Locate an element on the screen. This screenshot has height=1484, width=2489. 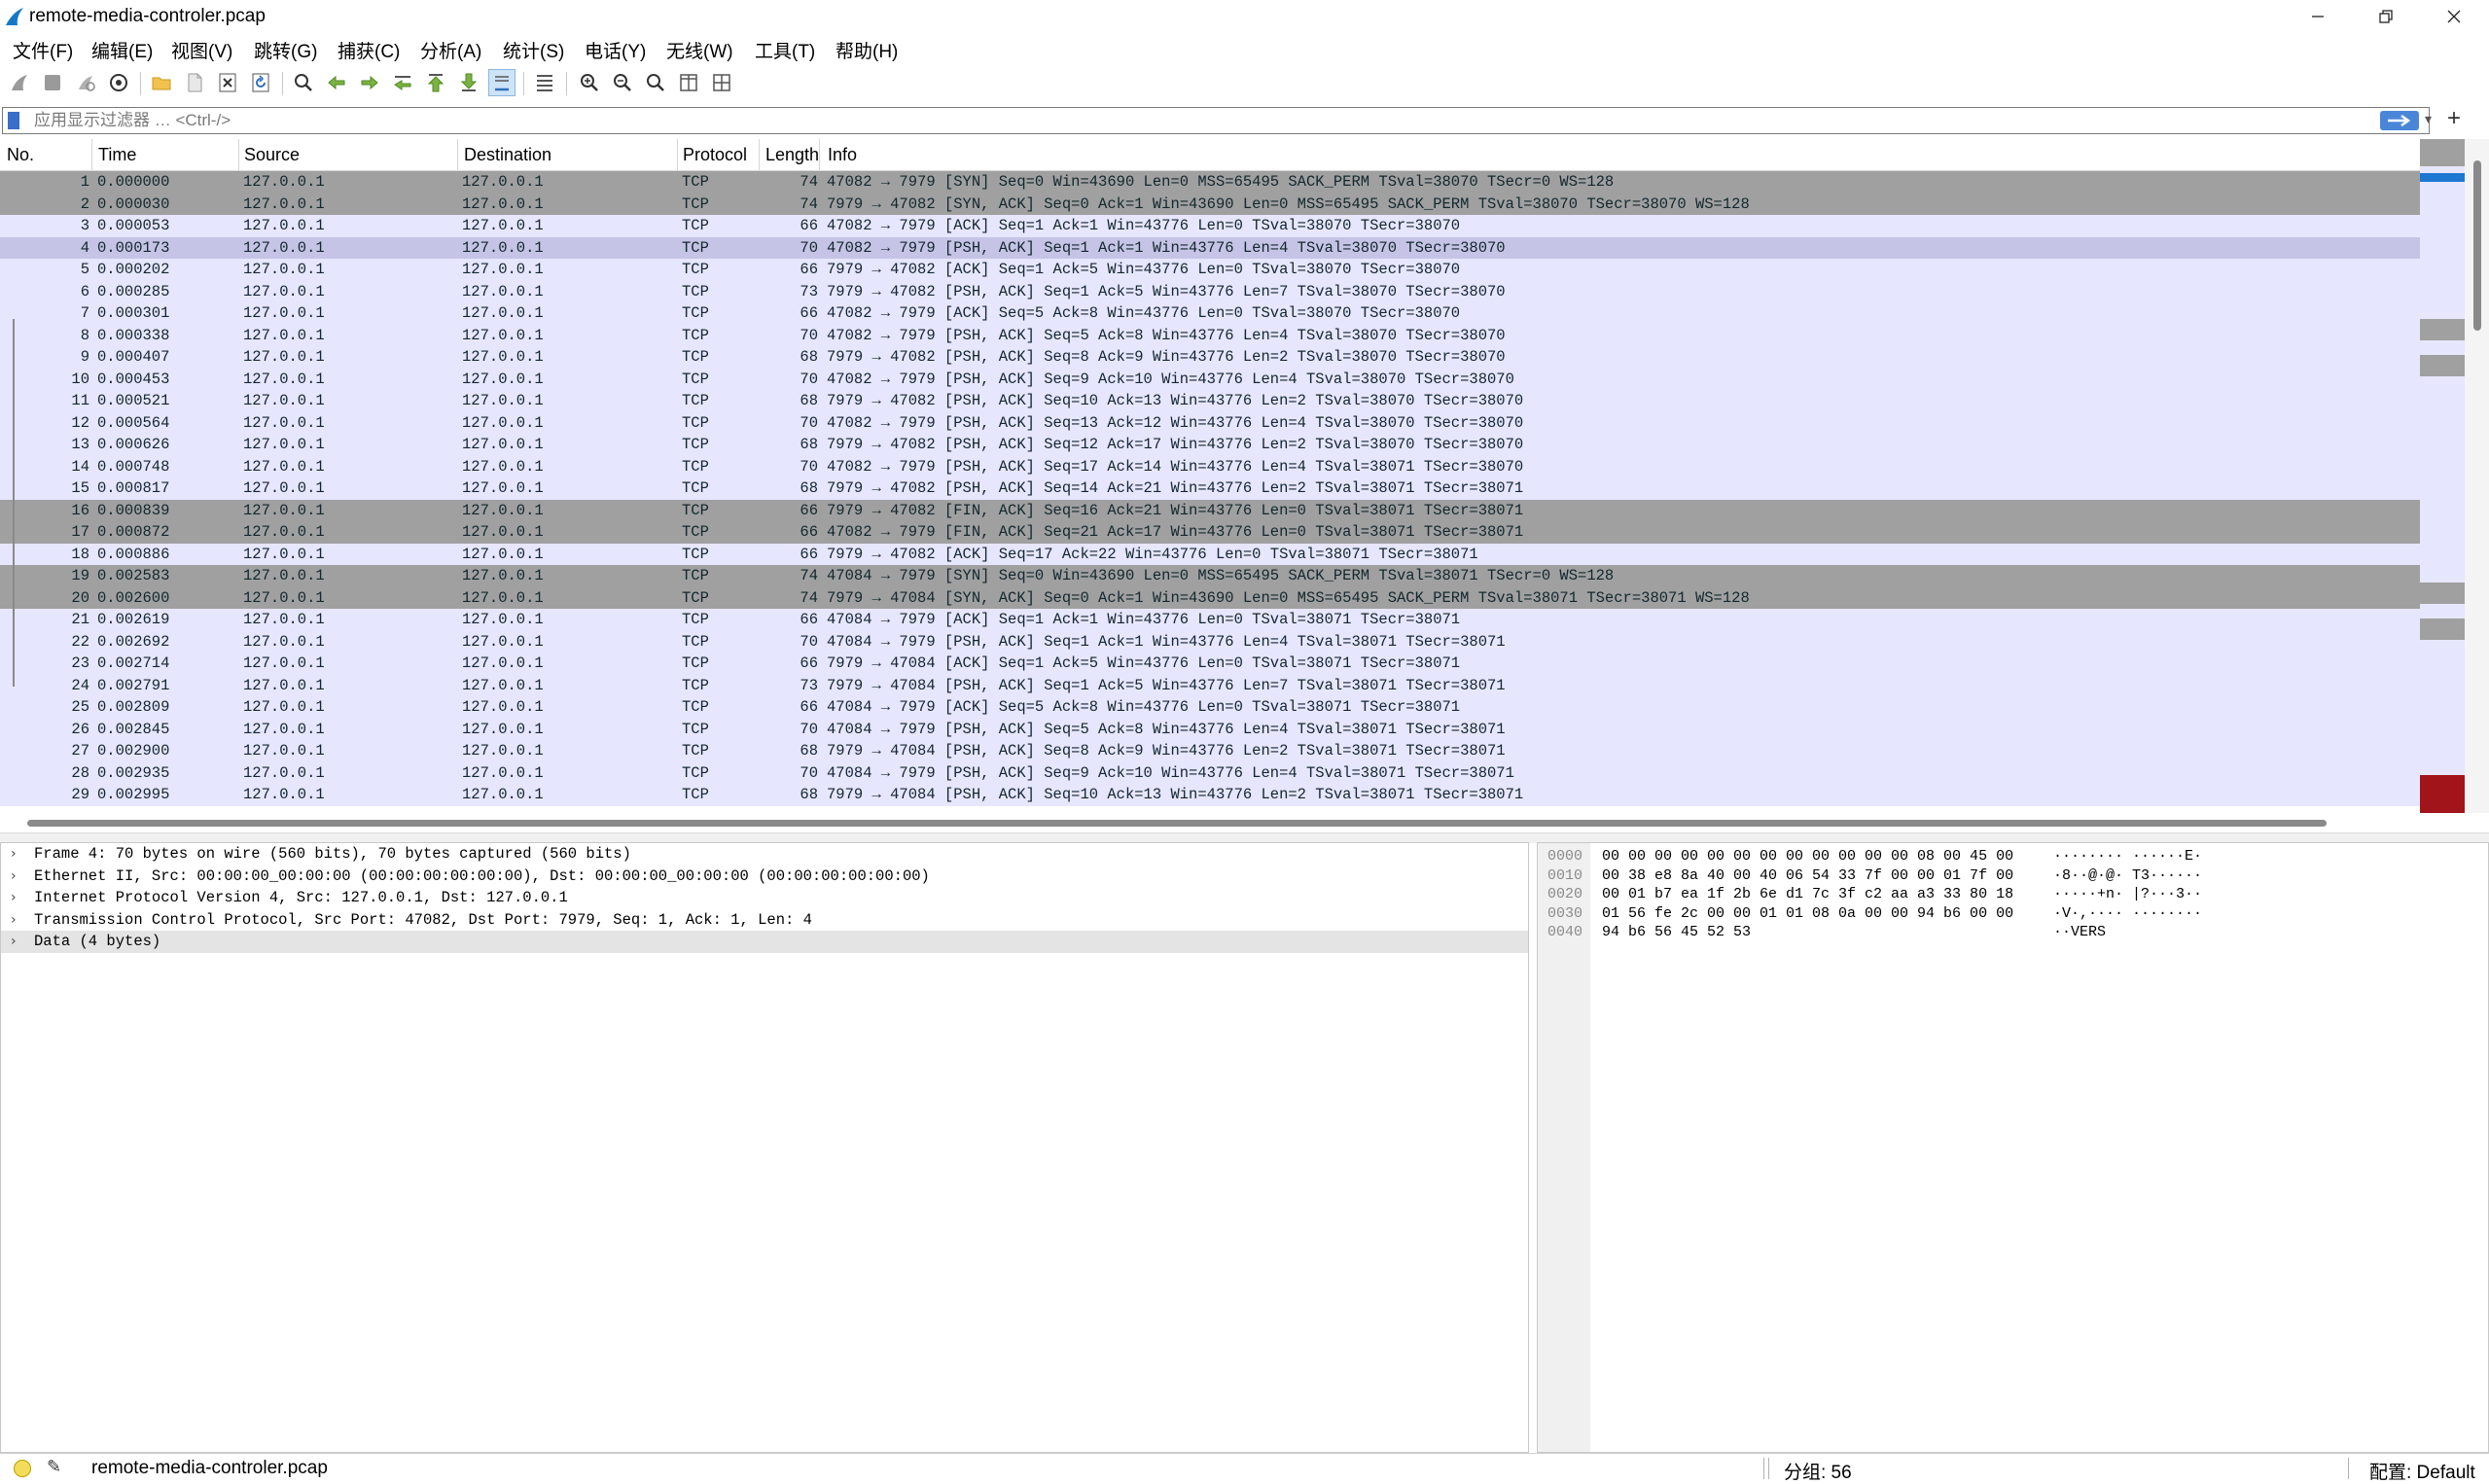
menu-view: 视图(V) is located at coordinates (201, 50).